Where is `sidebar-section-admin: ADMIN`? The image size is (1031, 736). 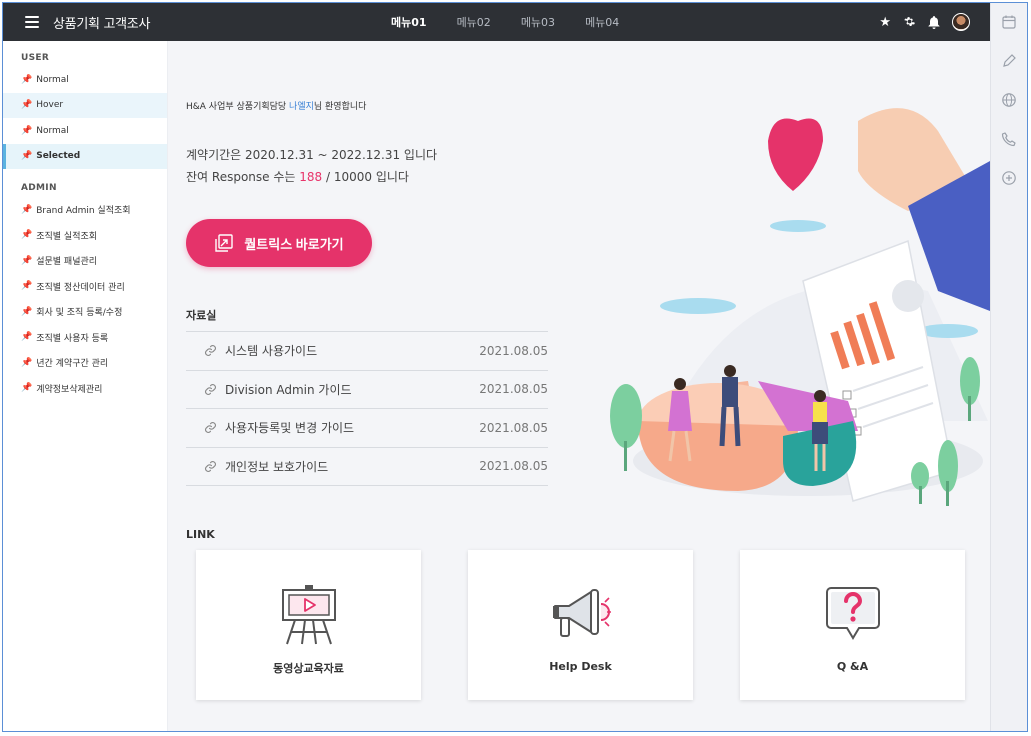 sidebar-section-admin: ADMIN is located at coordinates (39, 188).